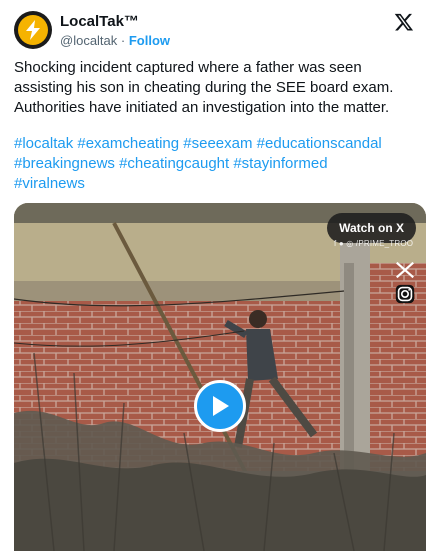 Image resolution: width=428 pixels, height=551 pixels. What do you see at coordinates (64, 163) in the screenshot?
I see `hashtag: #breakingnews` at bounding box center [64, 163].